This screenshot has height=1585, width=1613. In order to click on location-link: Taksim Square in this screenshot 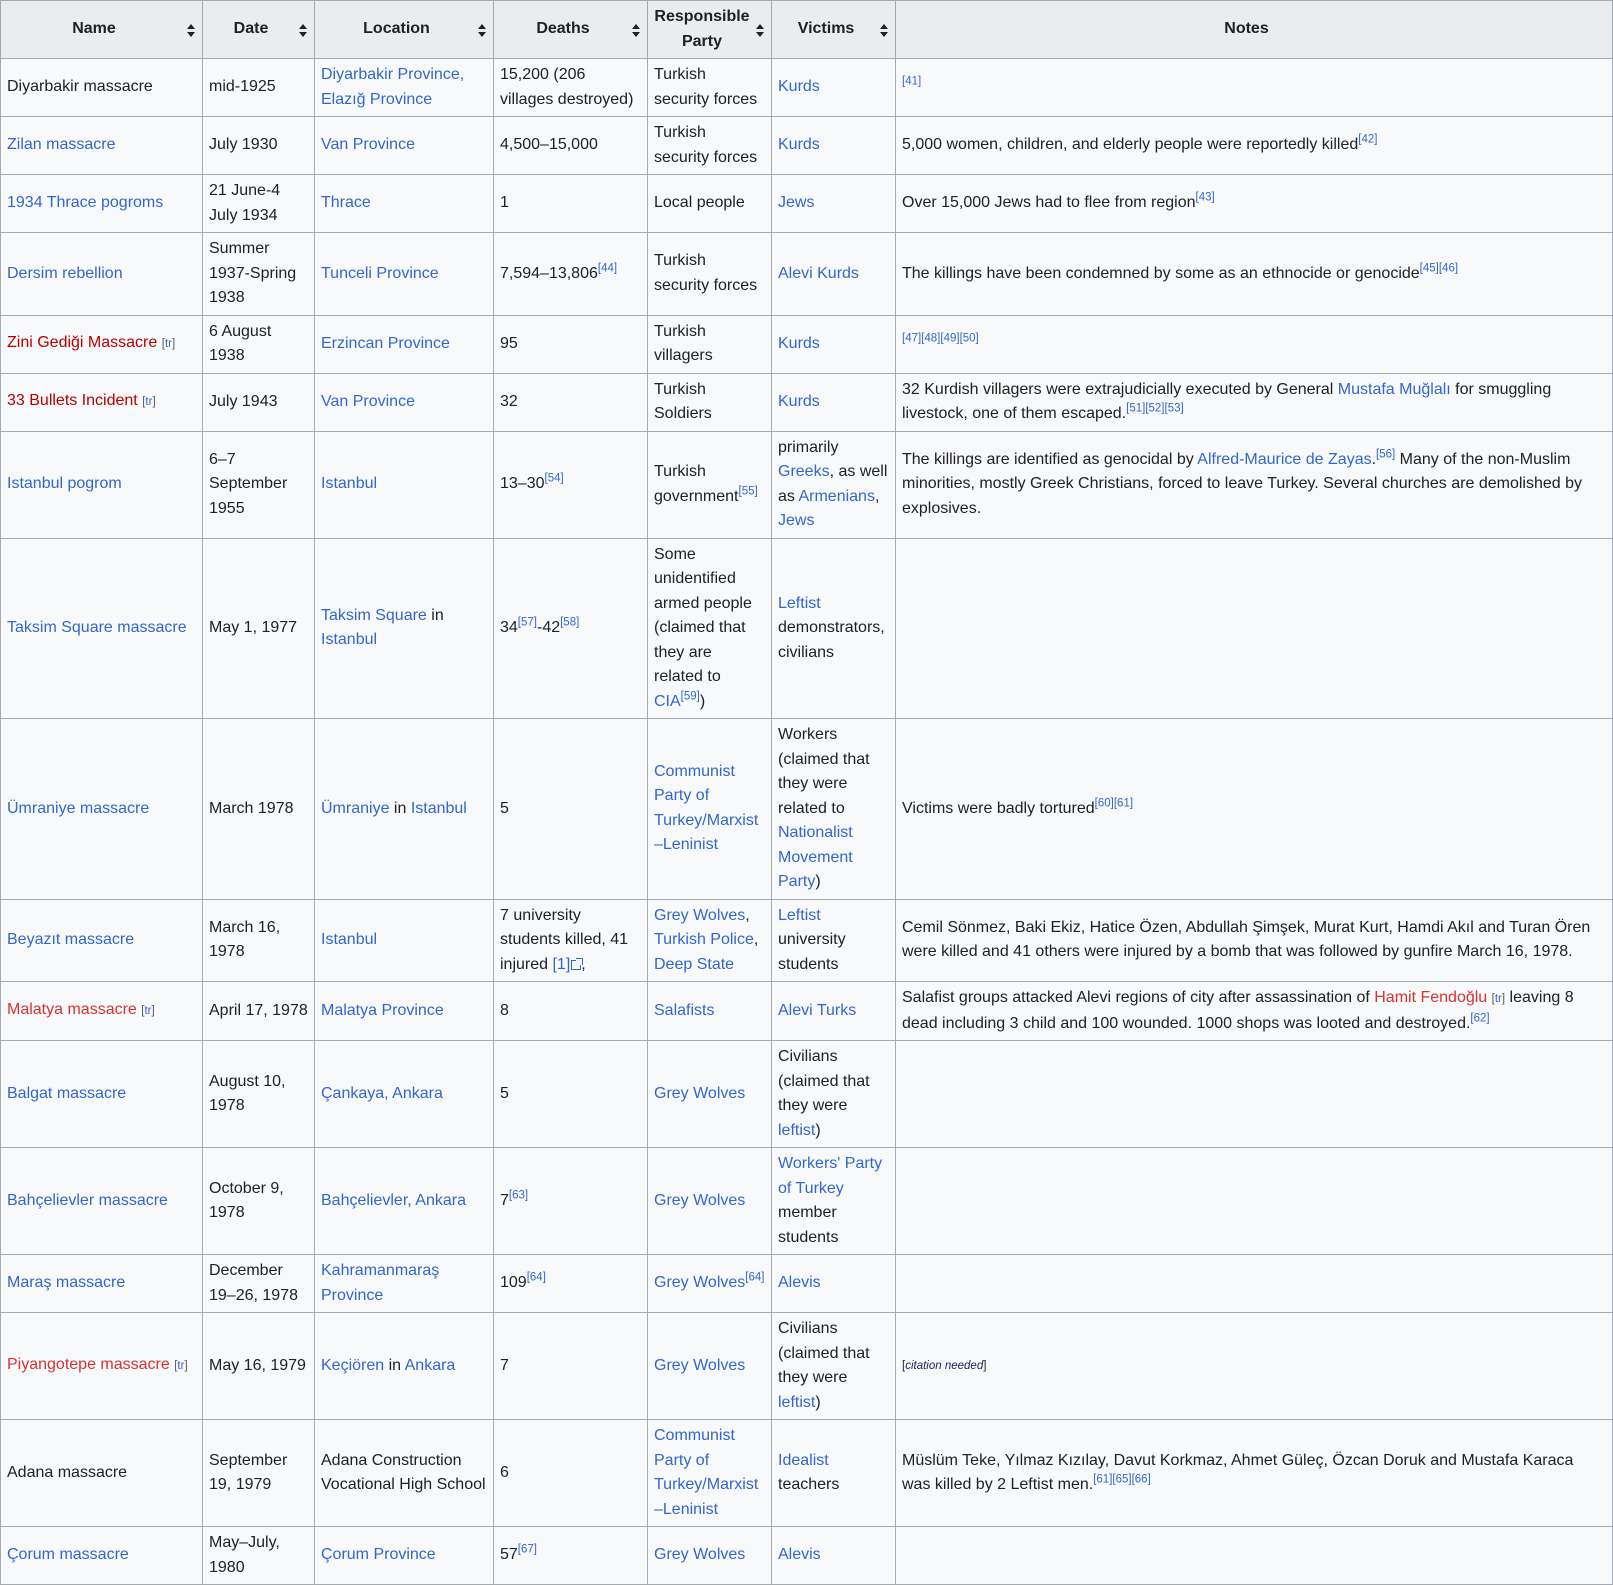, I will do `click(374, 615)`.